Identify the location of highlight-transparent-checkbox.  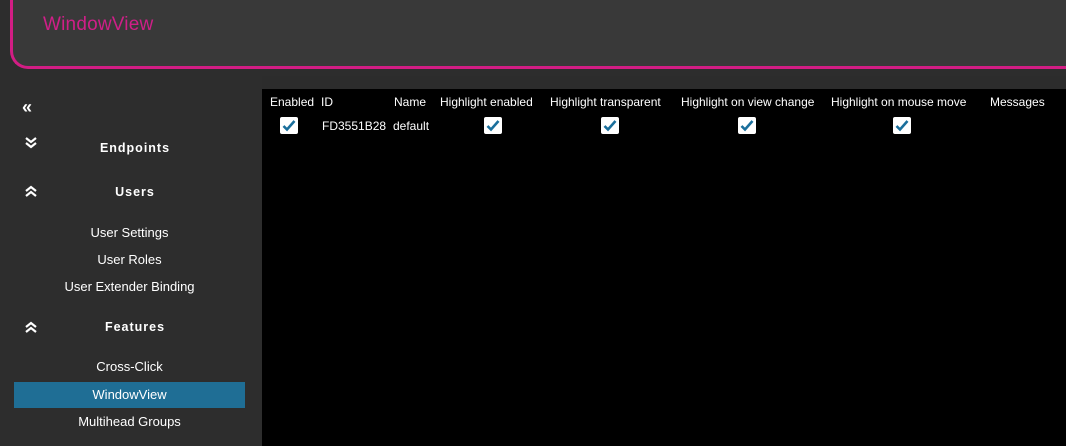
(610, 125).